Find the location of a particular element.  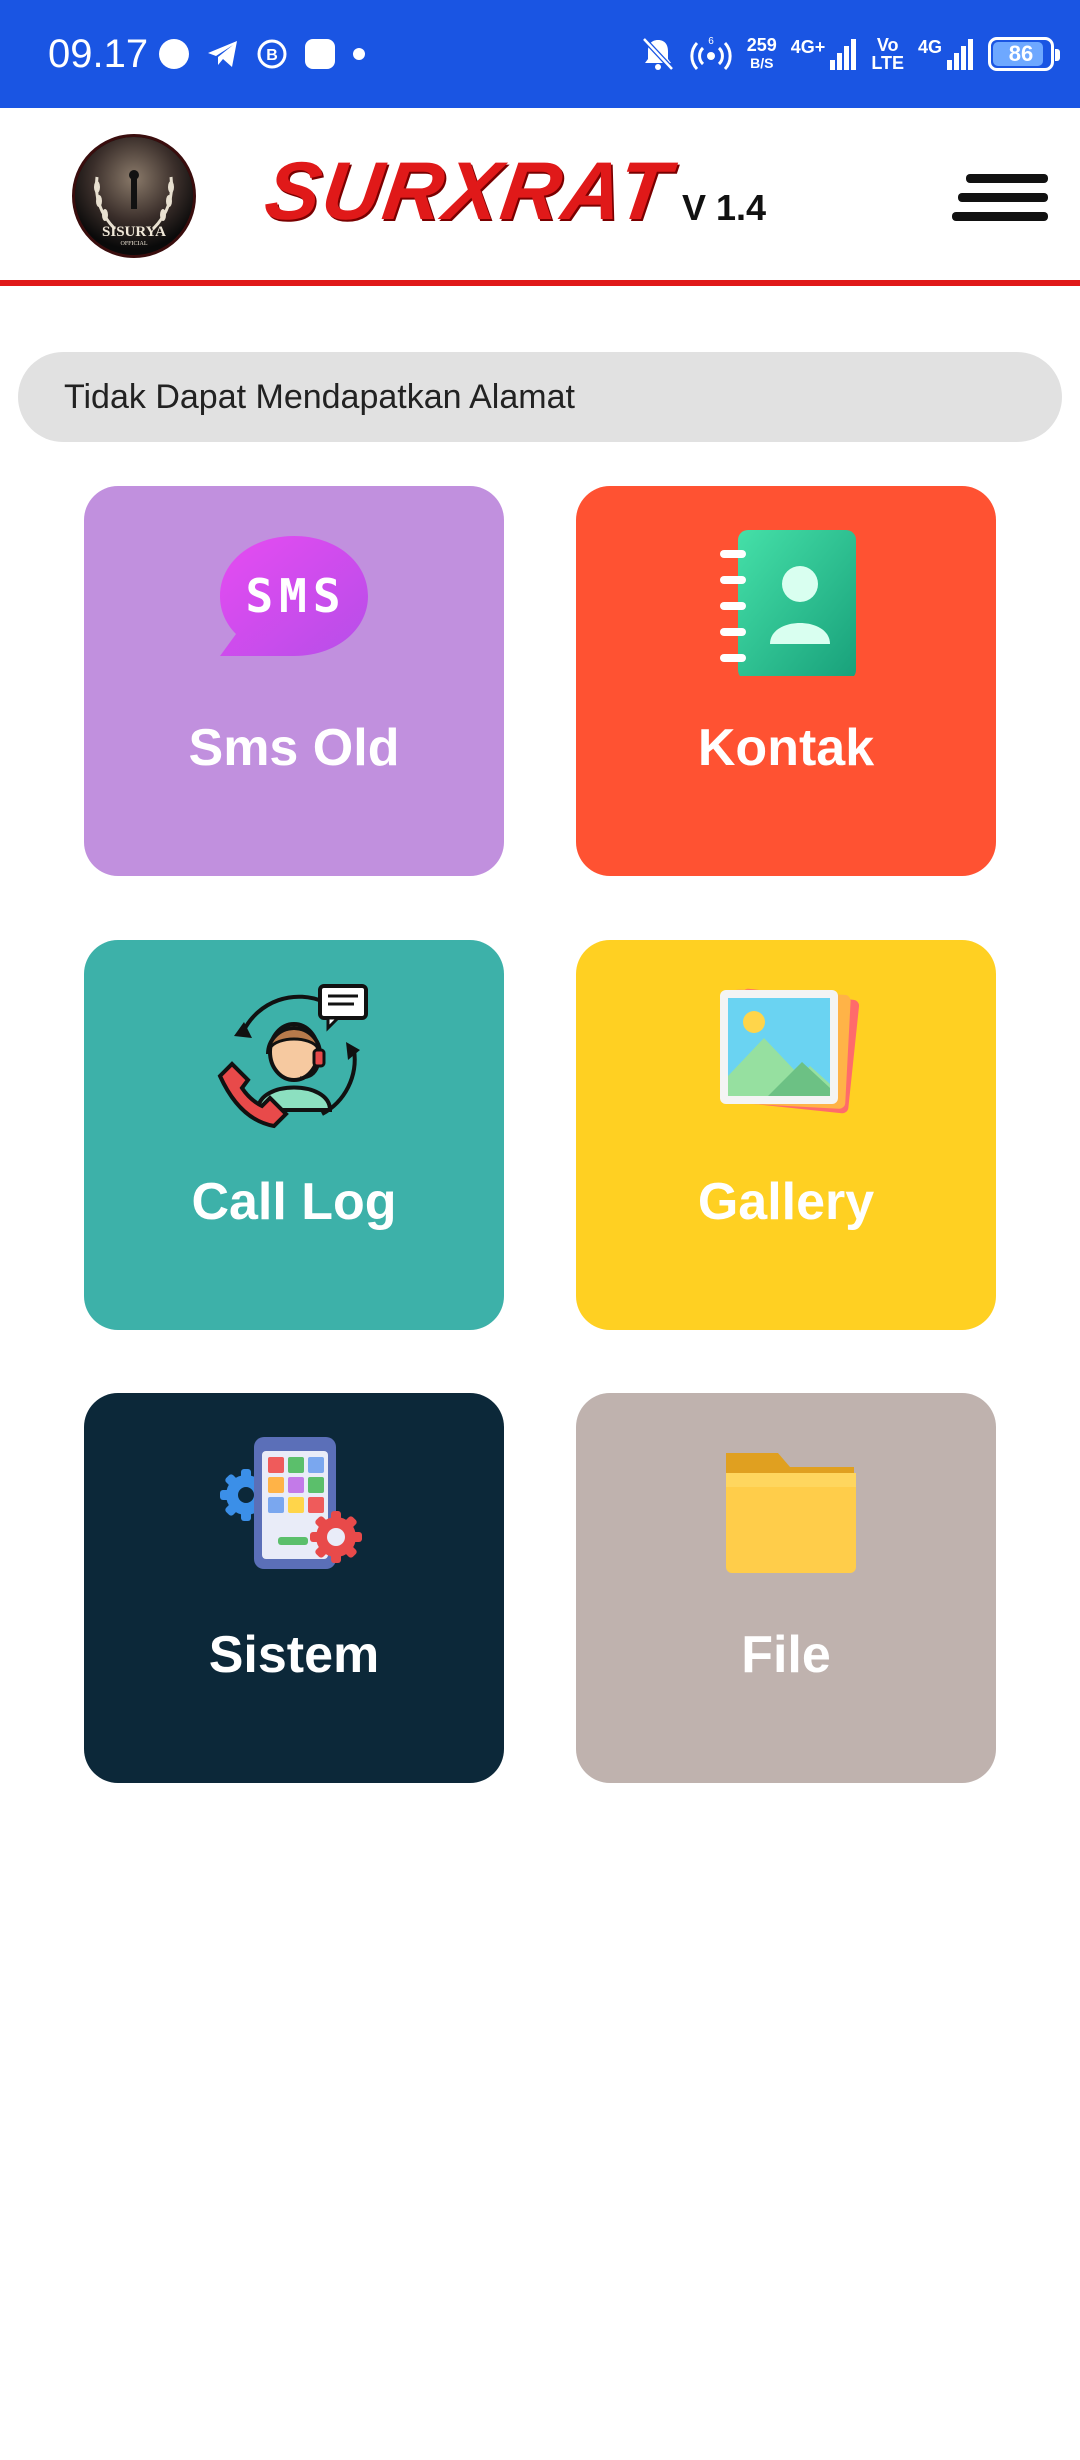

tile-call-log: Call Log is located at coordinates (294, 1135).